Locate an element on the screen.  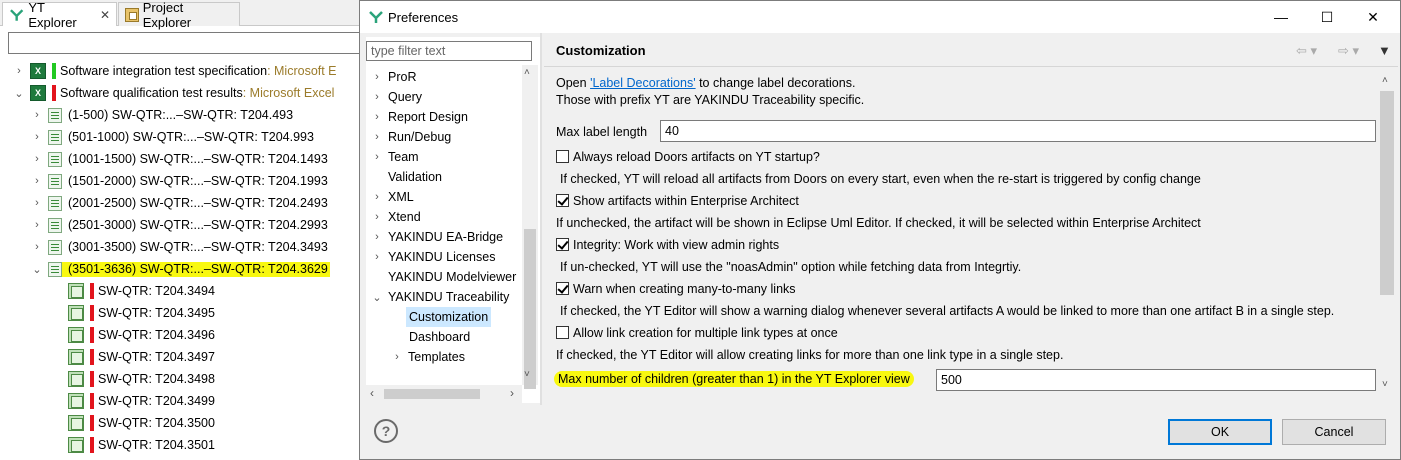
tree-artifact-item: SW-QTR: T204.3497 is located at coordinates (141, 357).